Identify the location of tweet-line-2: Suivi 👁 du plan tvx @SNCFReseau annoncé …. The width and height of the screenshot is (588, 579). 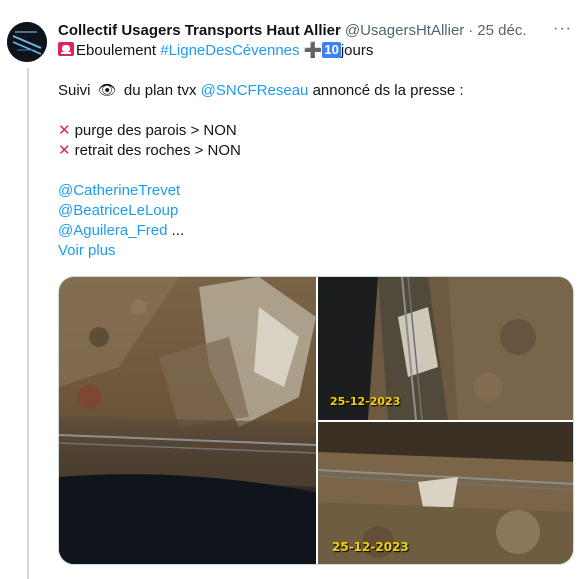
(318, 91).